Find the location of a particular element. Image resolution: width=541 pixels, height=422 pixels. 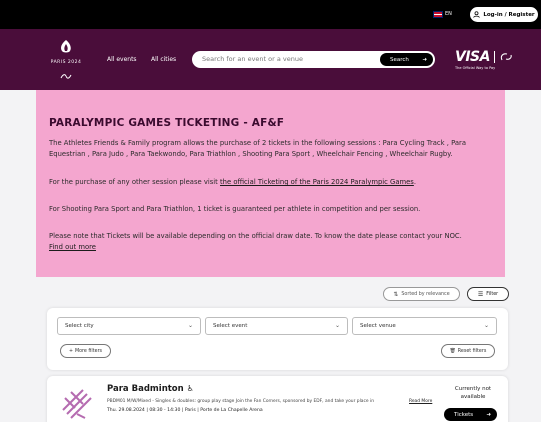

event-title: Para Badminton ♿ is located at coordinates (150, 389).